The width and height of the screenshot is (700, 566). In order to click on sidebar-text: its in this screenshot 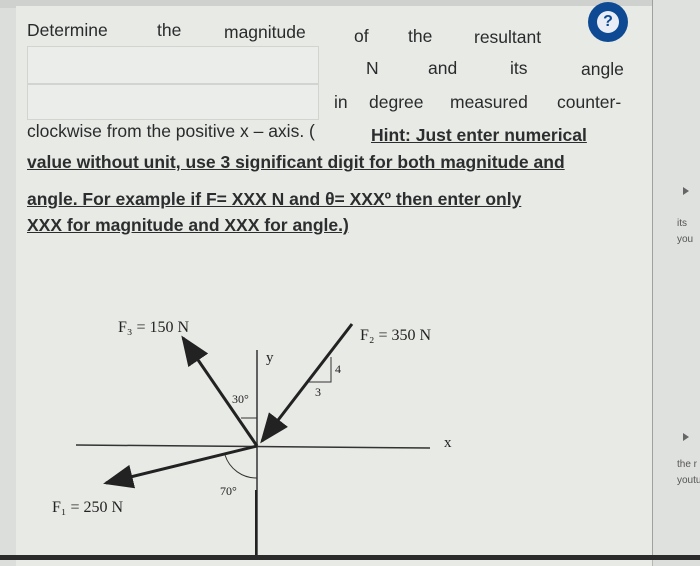, I will do `click(682, 223)`.